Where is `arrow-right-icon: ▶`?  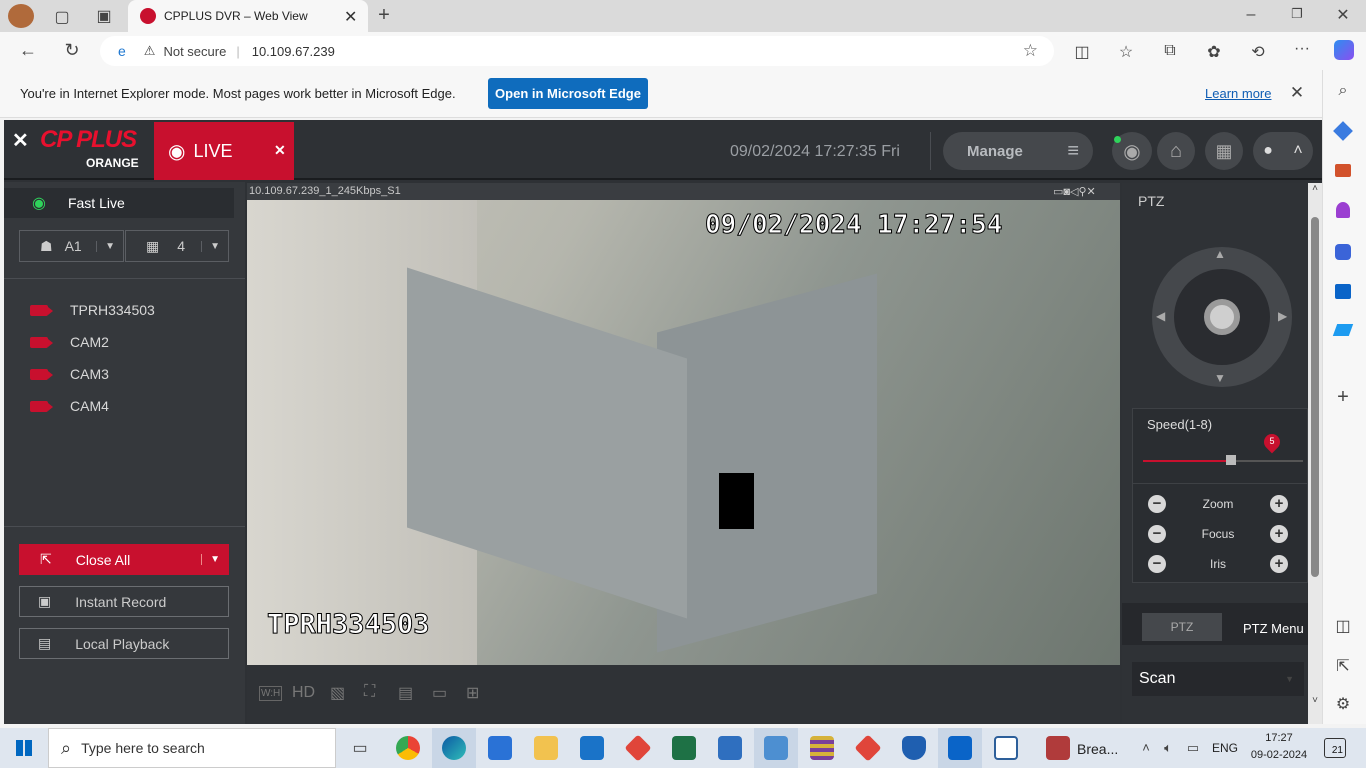 arrow-right-icon: ▶ is located at coordinates (1282, 316).